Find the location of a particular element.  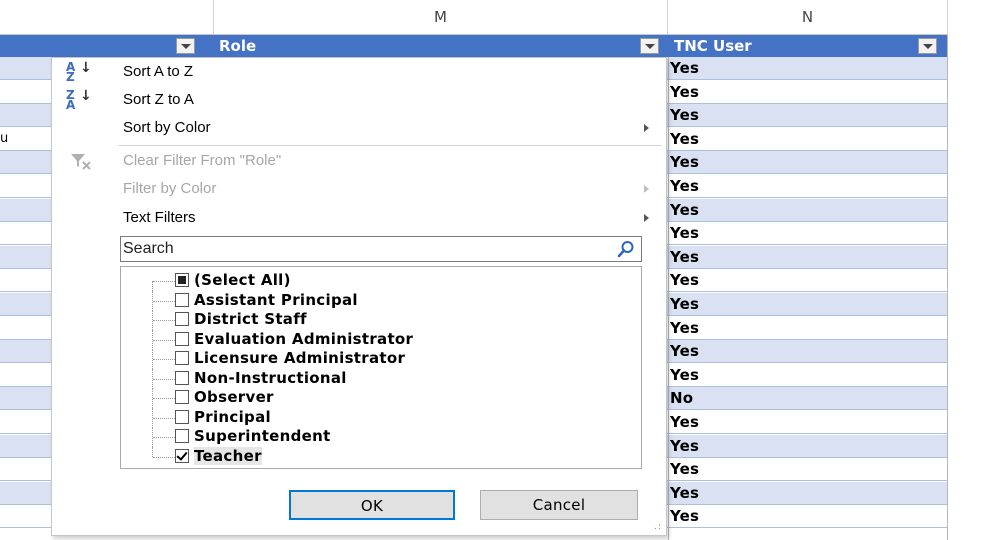

sort-arrow-icon: ↓ is located at coordinates (86, 68).